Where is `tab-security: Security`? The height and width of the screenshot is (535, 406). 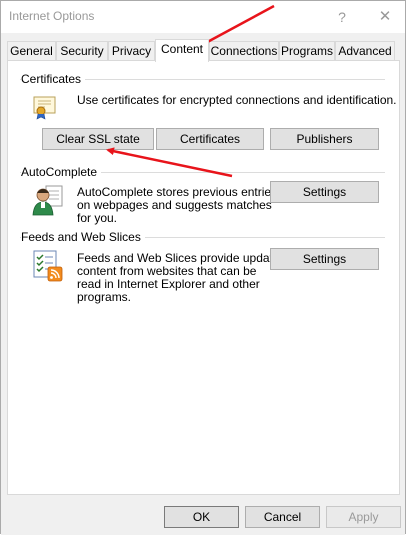
tab-security: Security is located at coordinates (82, 51).